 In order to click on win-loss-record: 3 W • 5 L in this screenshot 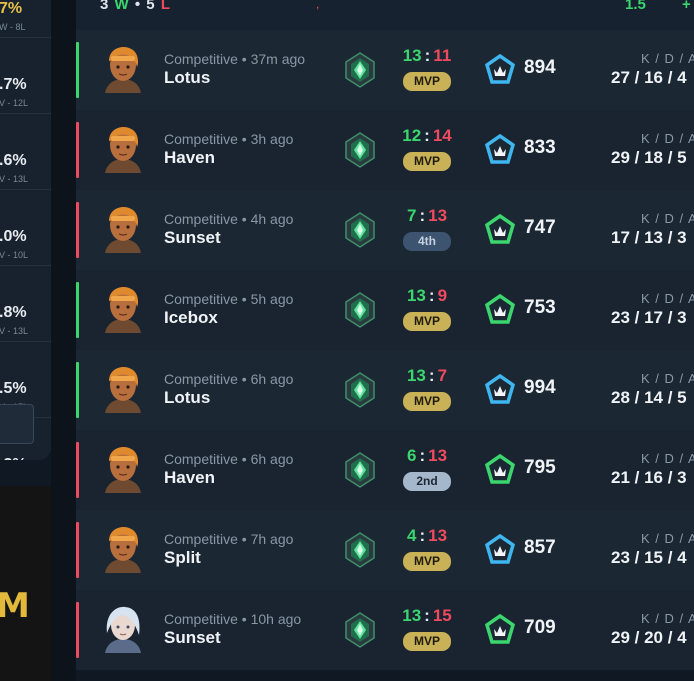, I will do `click(135, 6)`.